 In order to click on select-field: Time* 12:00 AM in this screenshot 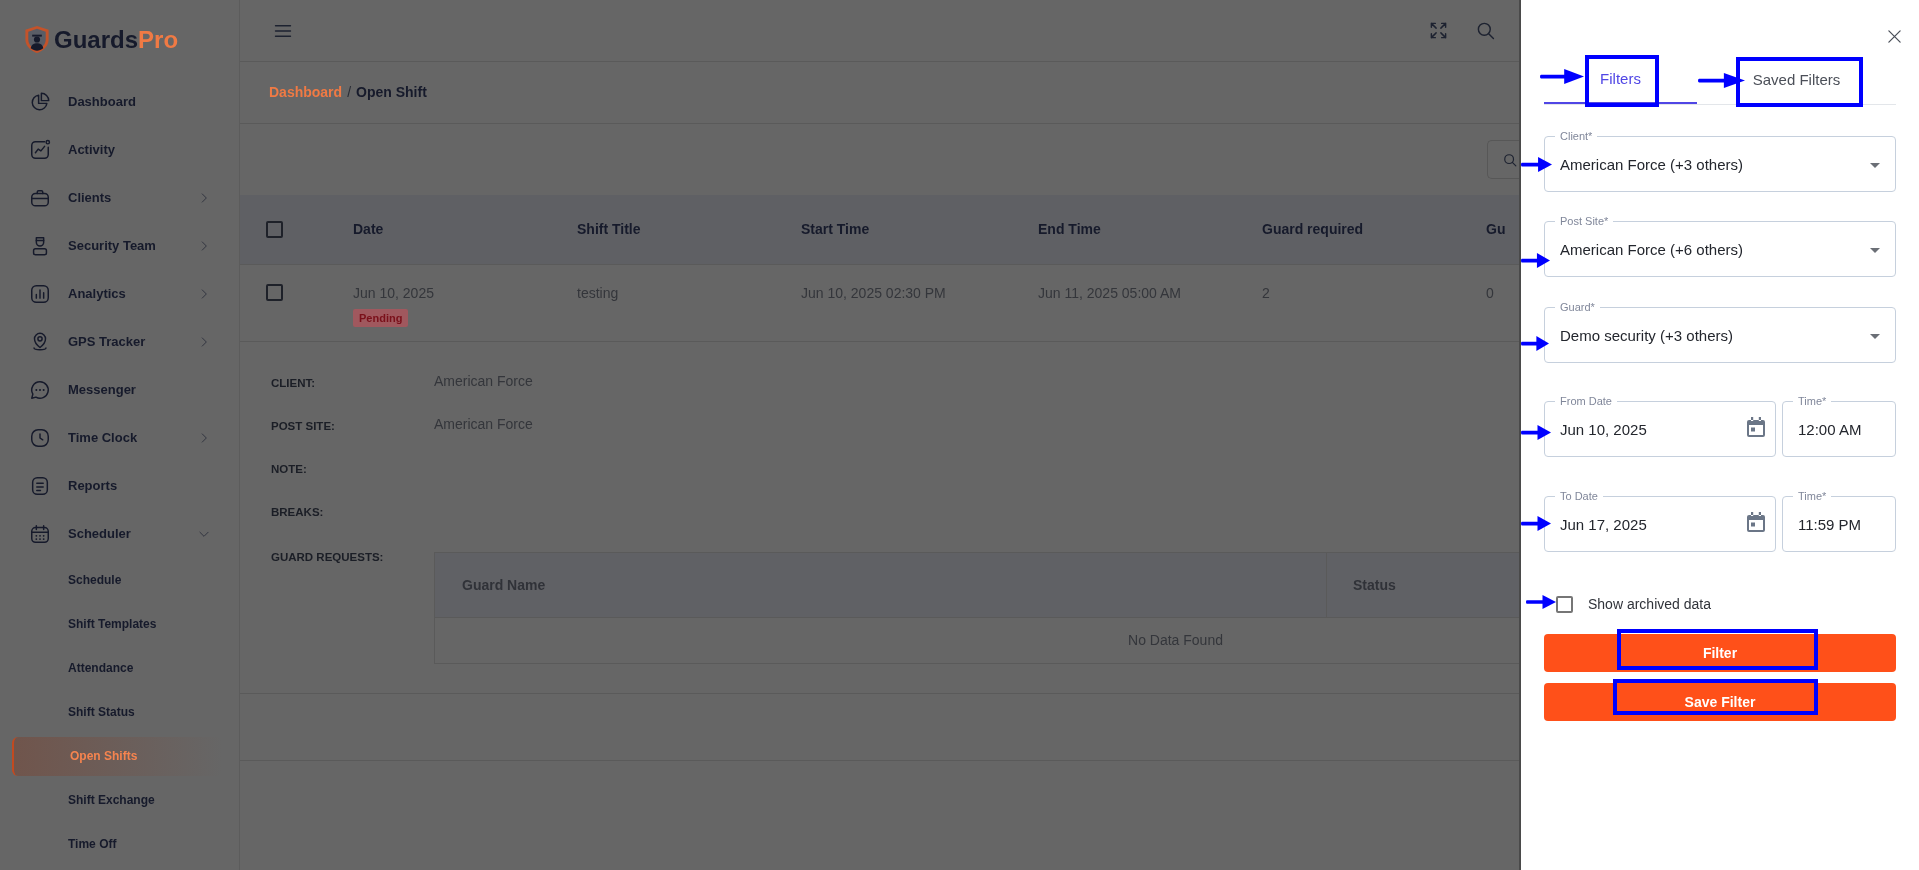, I will do `click(1839, 426)`.